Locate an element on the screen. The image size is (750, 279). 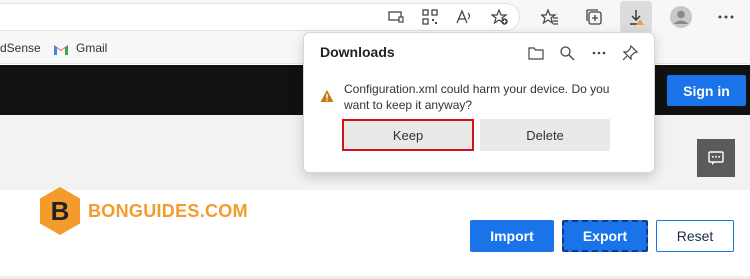
import-button: Import is located at coordinates (512, 236).